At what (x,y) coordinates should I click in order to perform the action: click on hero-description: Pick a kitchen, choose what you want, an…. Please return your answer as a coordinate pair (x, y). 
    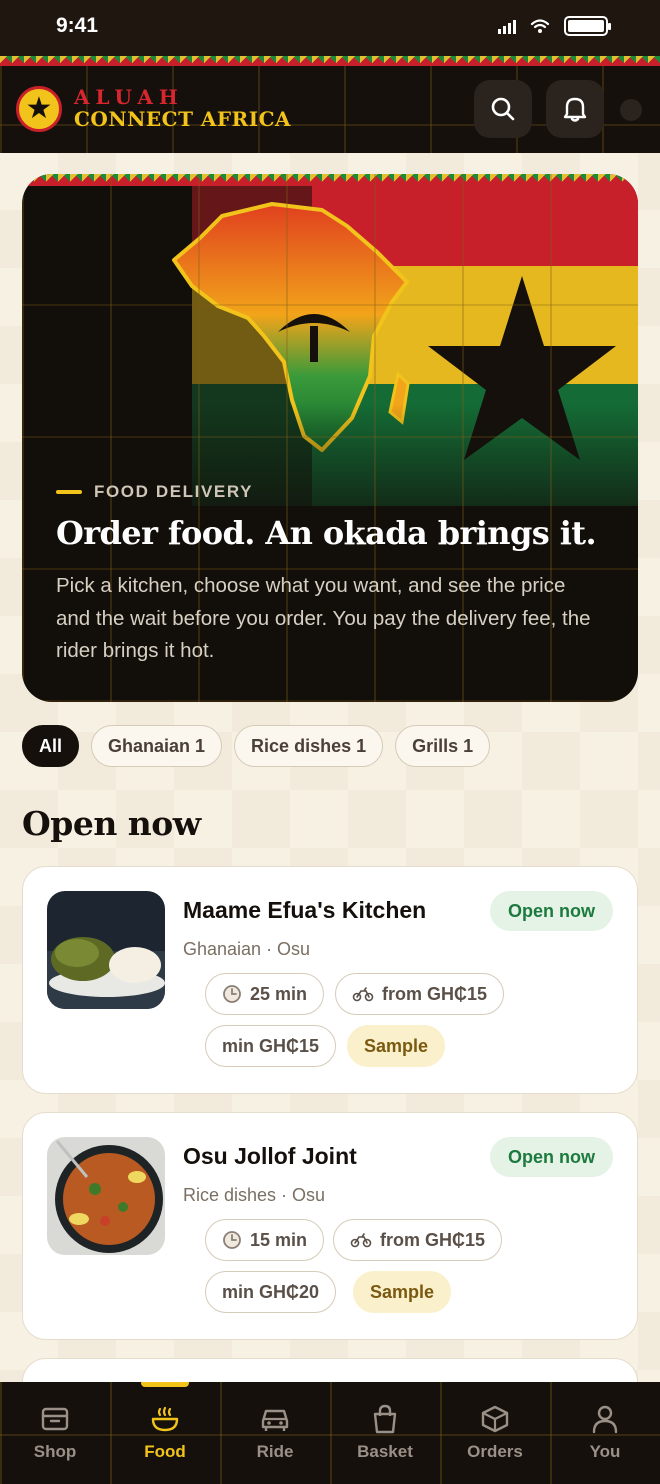
    Looking at the image, I should click on (323, 618).